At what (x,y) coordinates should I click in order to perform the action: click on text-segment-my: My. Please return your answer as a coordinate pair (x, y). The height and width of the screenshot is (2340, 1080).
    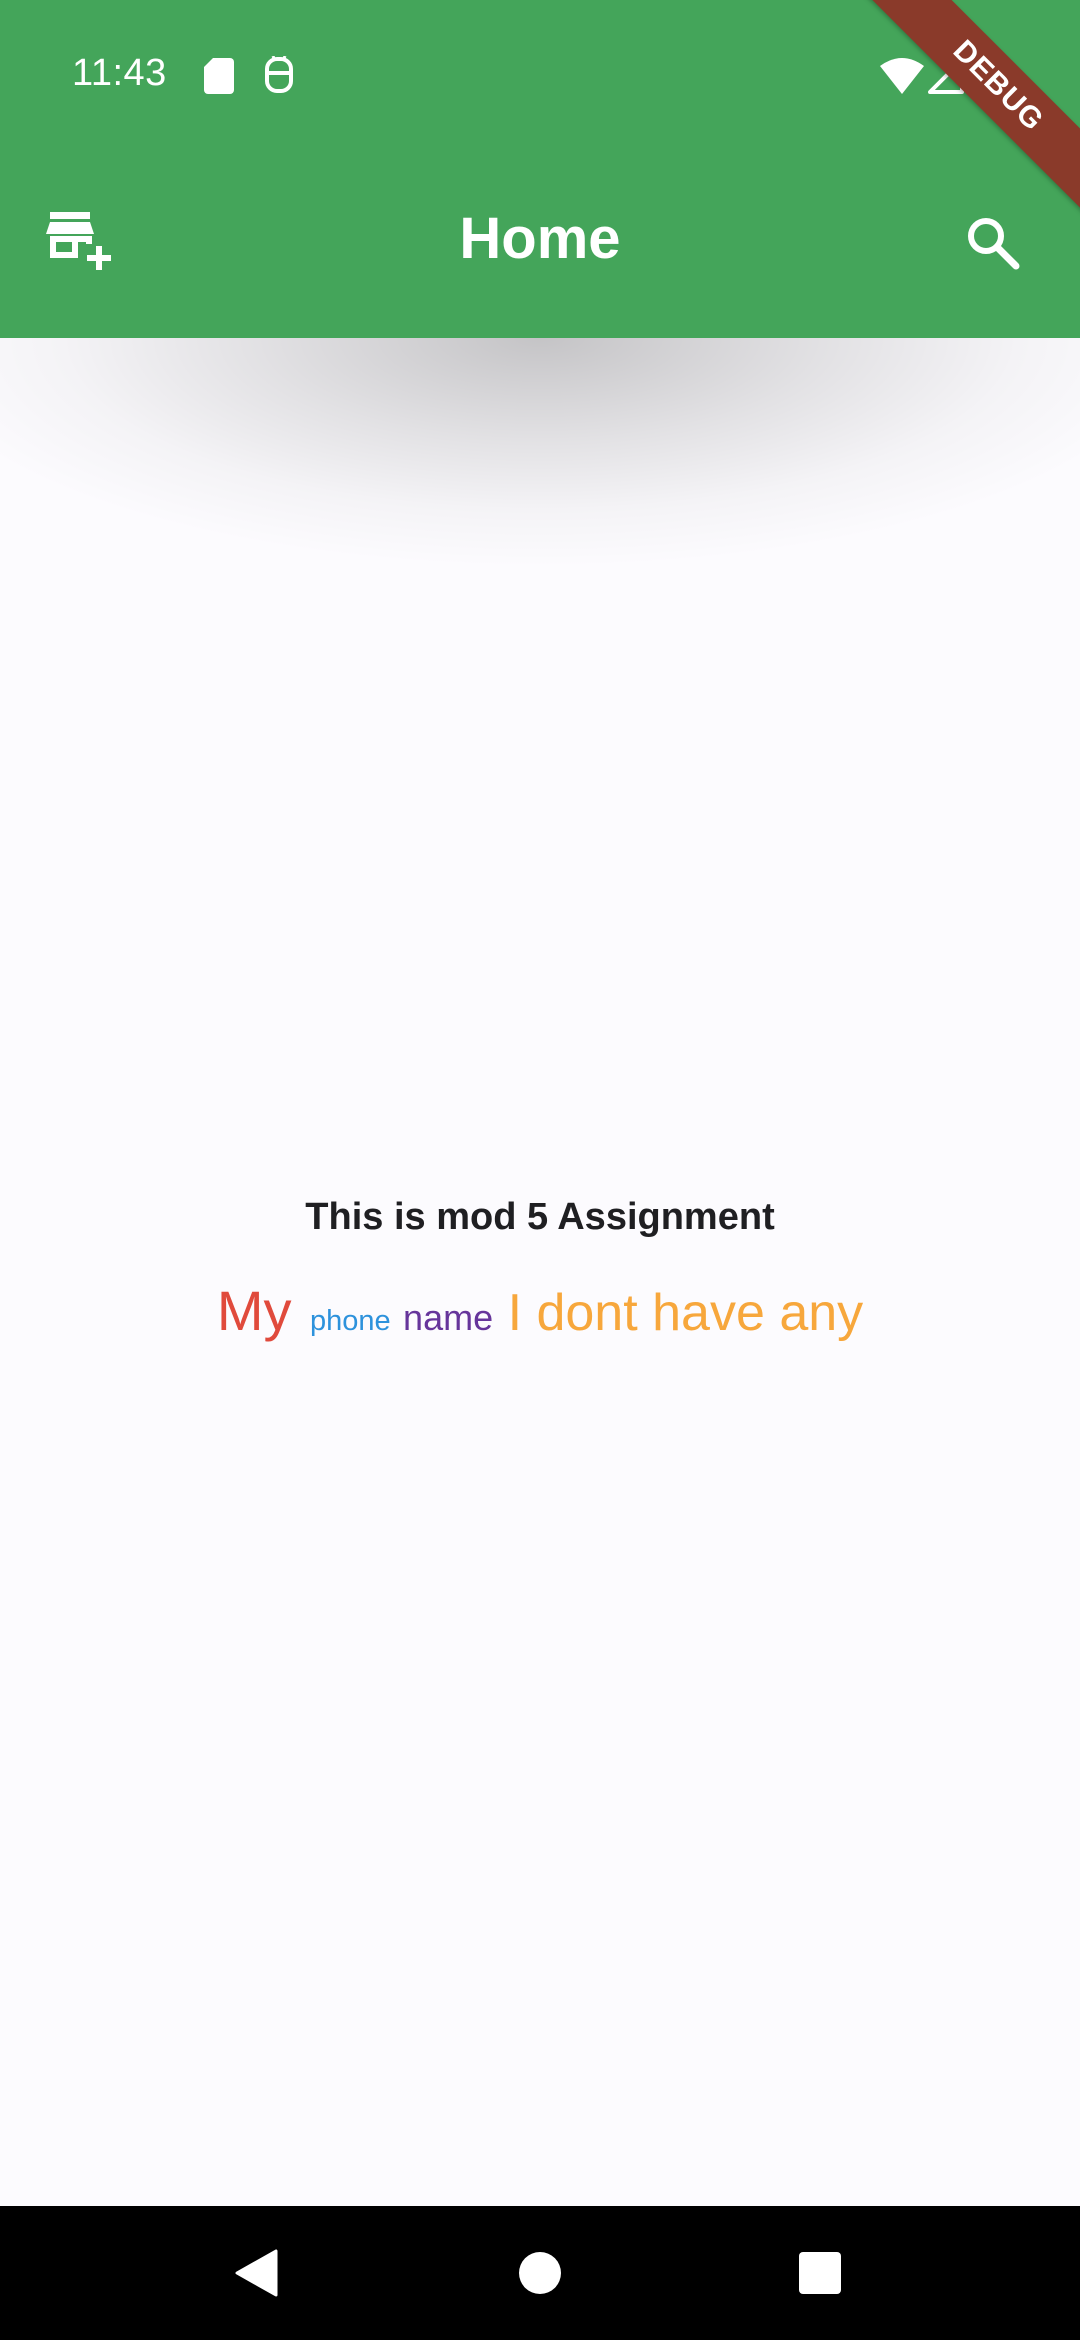
    Looking at the image, I should click on (254, 1310).